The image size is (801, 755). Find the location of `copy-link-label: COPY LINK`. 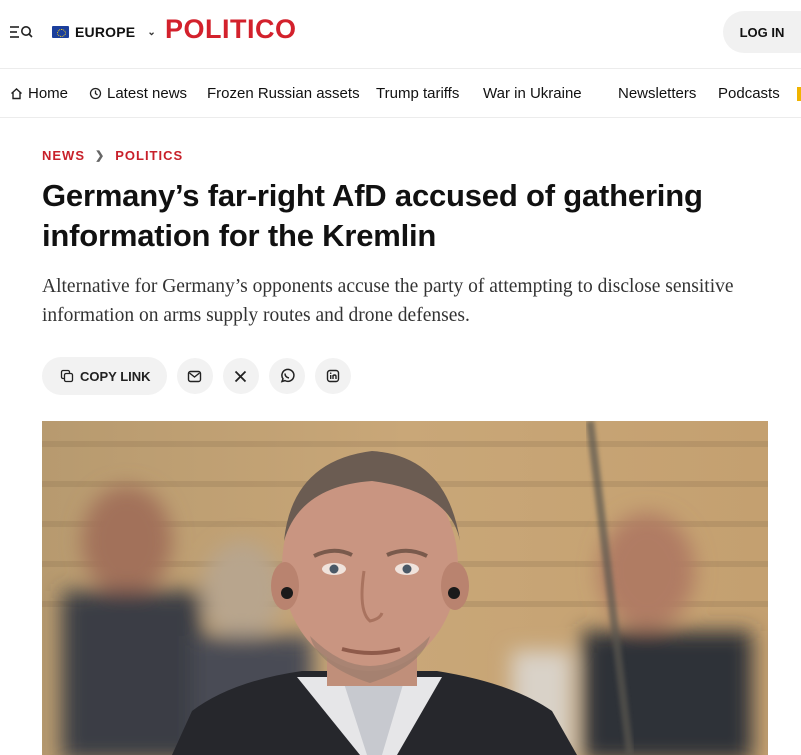

copy-link-label: COPY LINK is located at coordinates (115, 376).